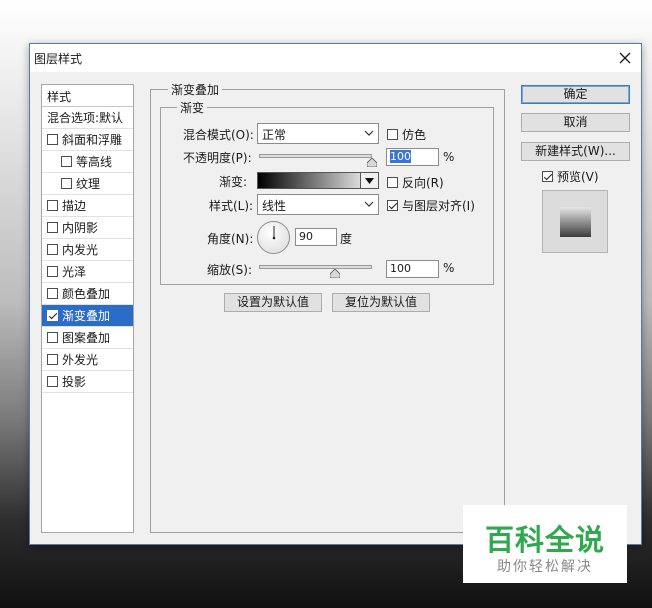 Image resolution: width=652 pixels, height=608 pixels. What do you see at coordinates (547, 176) in the screenshot?
I see `preview-check-box` at bounding box center [547, 176].